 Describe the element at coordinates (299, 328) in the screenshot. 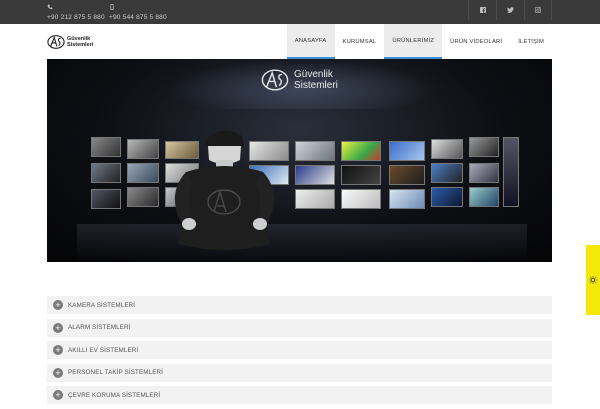

I see `accordion-item-alarm: + ALARM SİSTEMLERİ` at that location.